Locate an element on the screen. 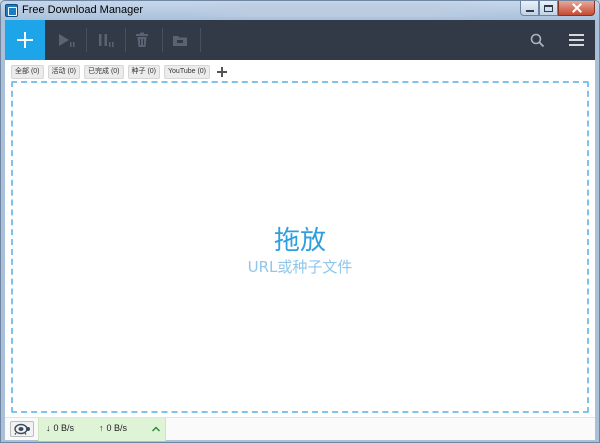 The width and height of the screenshot is (600, 443). search-button is located at coordinates (537, 40).